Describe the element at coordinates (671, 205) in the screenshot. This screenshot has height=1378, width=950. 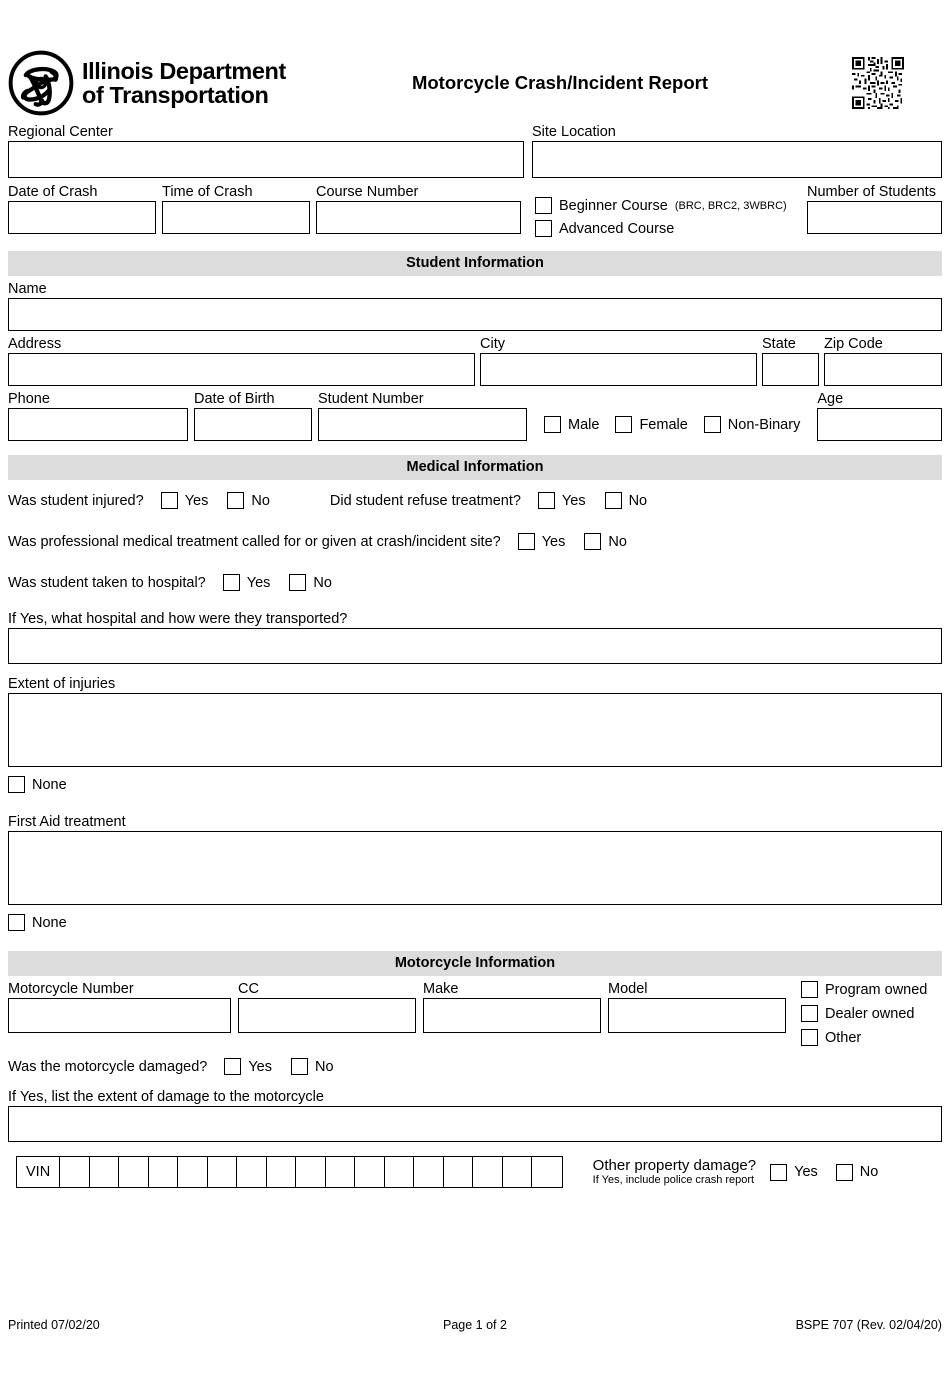
I see `beginner-course-option: Beginner Course (BRC, BRC2, 3WBRC)` at that location.